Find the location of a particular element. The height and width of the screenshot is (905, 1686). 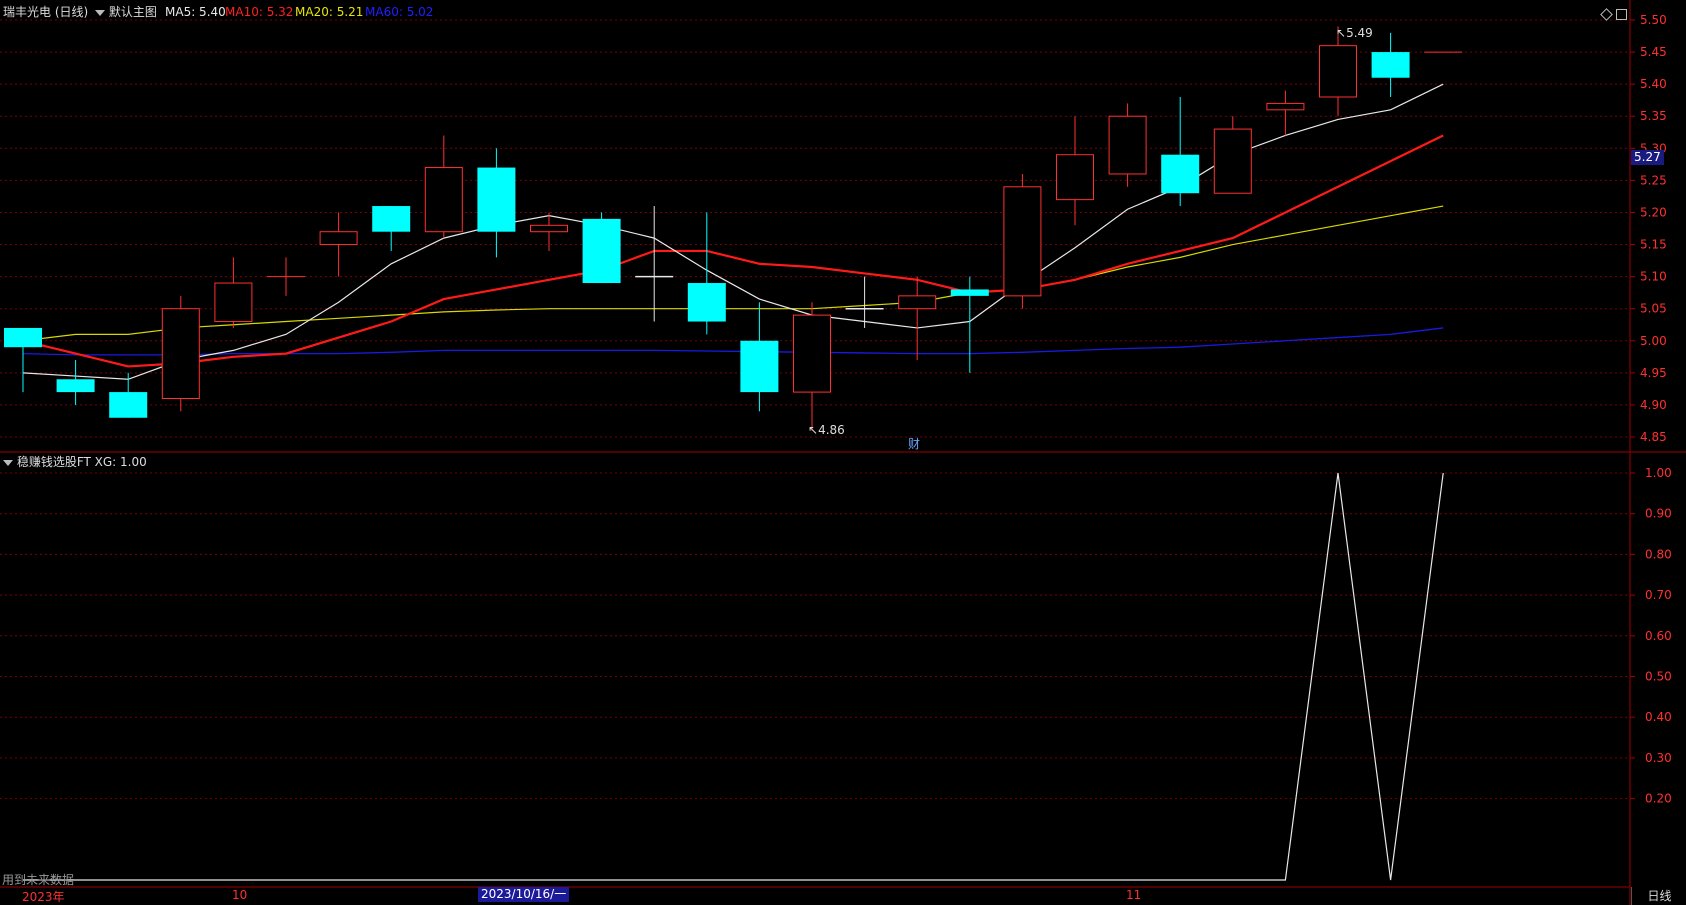

indicator-tick-label: 0.40 is located at coordinates (1658, 717).